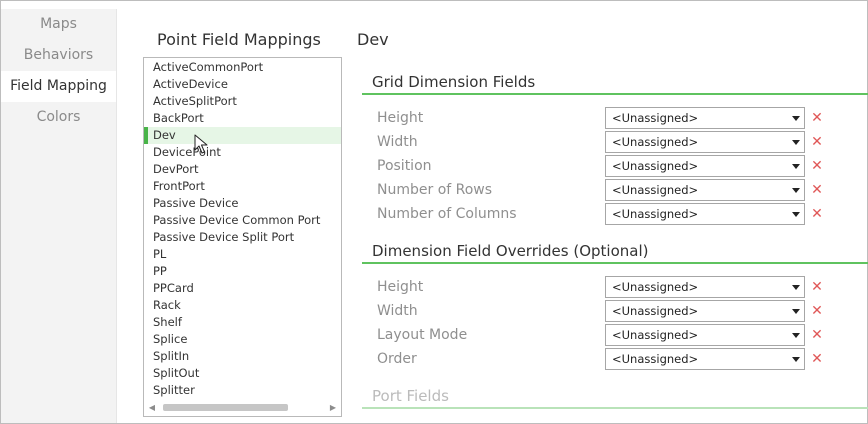  What do you see at coordinates (242, 152) in the screenshot?
I see `list-item: DevicePoint` at bounding box center [242, 152].